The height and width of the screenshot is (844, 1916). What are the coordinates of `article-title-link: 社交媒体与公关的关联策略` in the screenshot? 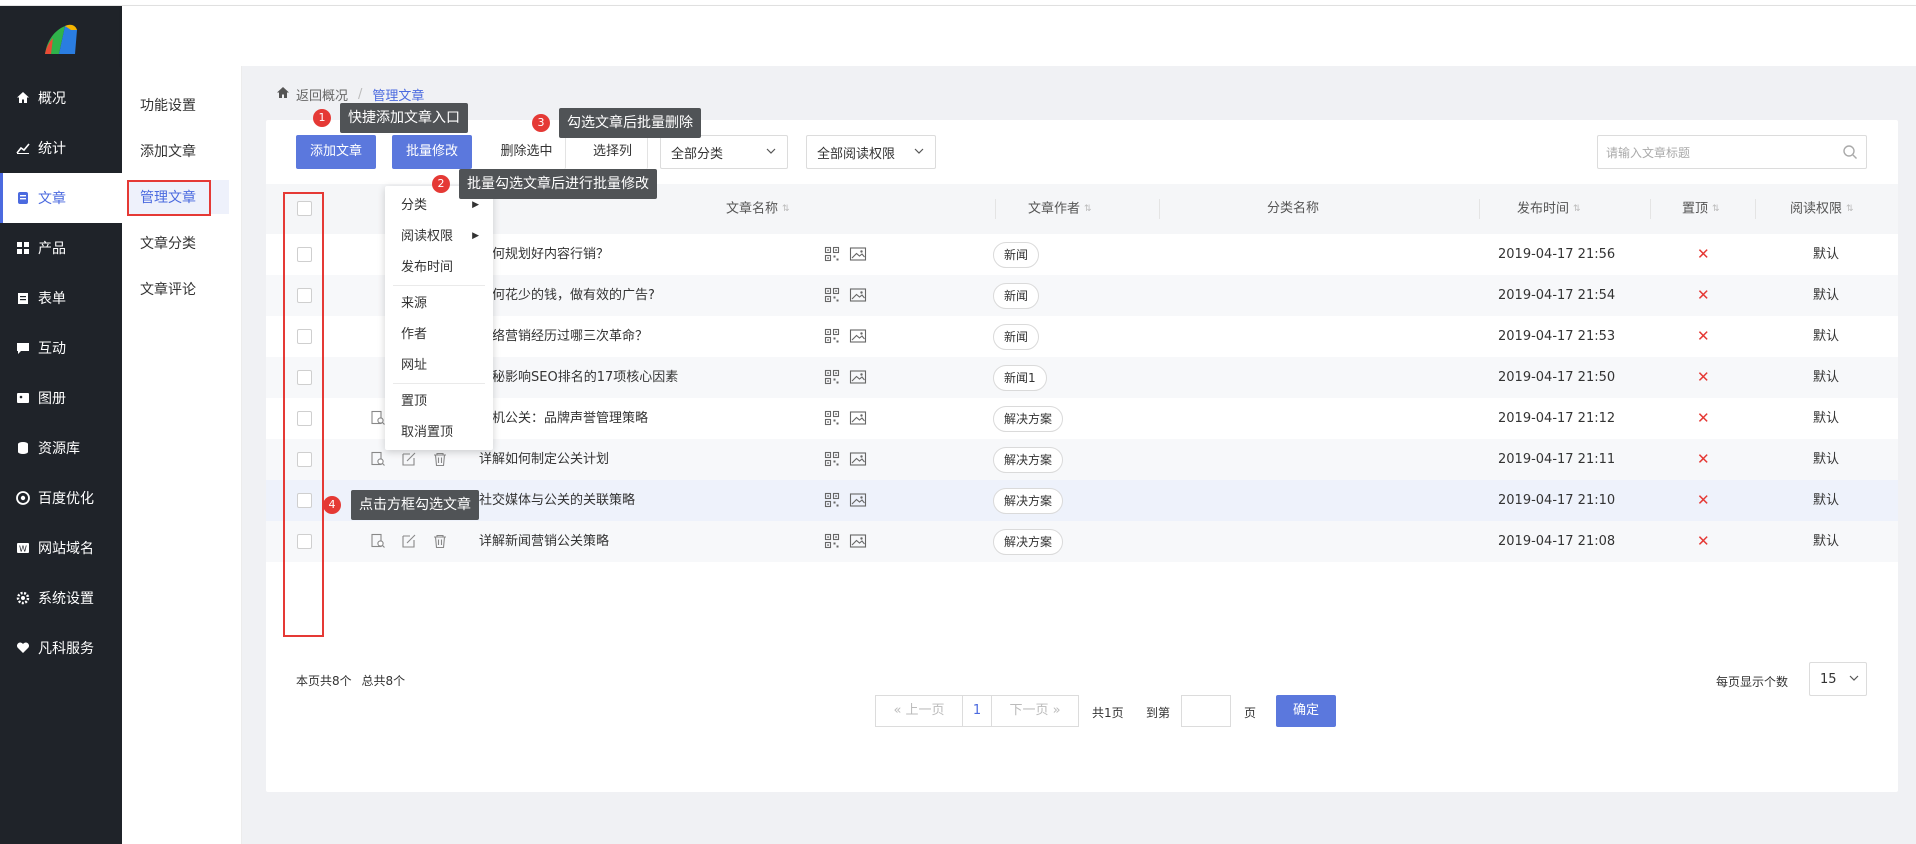 It's located at (557, 500).